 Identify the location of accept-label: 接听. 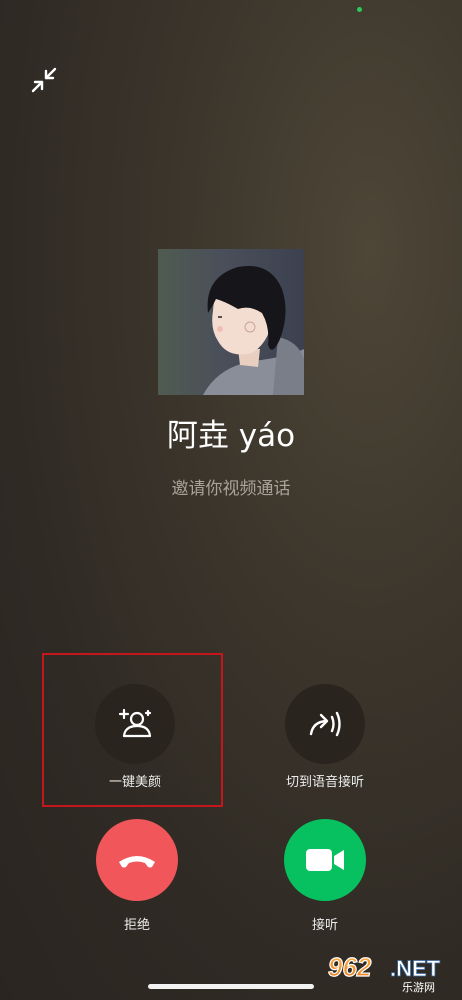
(324, 925).